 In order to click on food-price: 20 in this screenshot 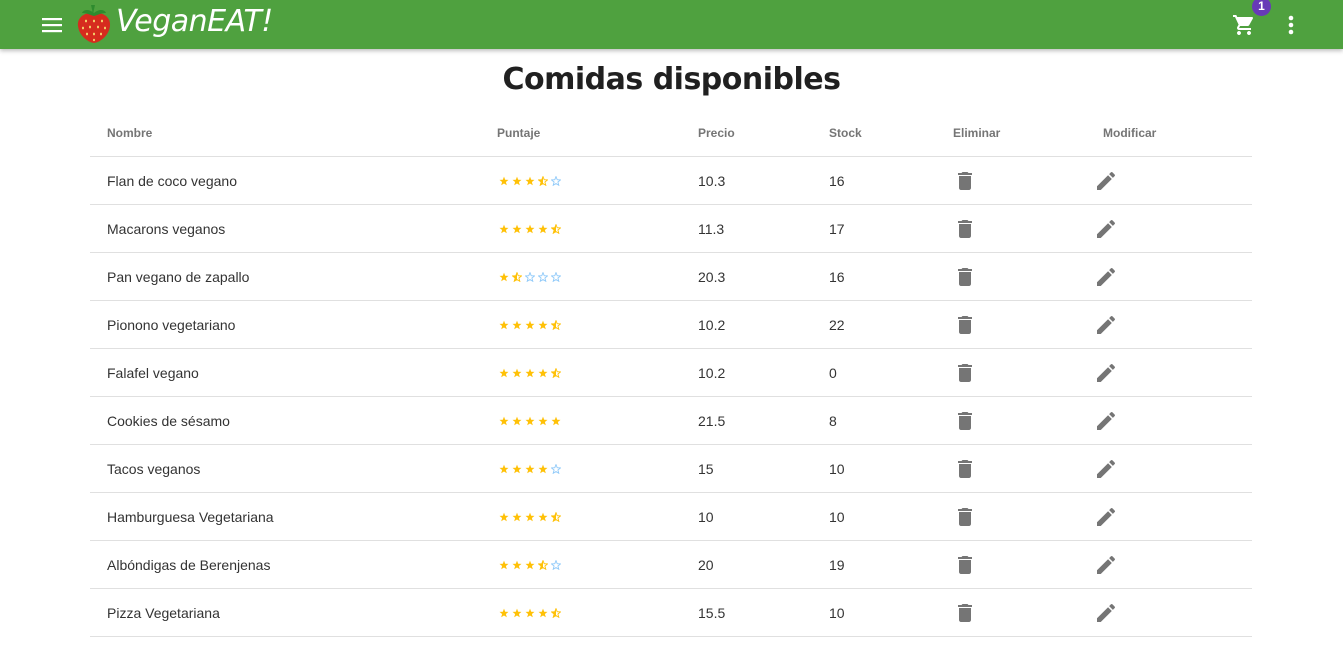, I will do `click(746, 564)`.